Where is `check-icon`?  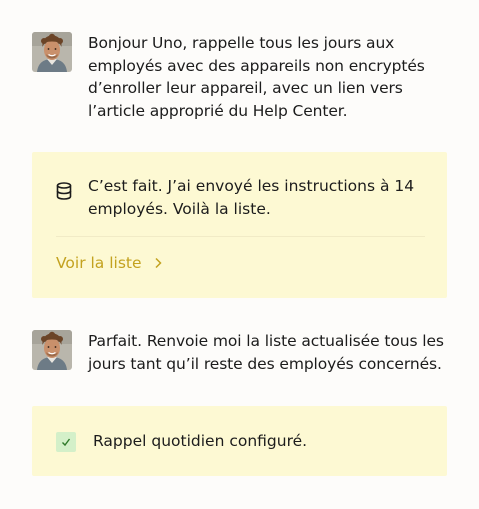 check-icon is located at coordinates (66, 442).